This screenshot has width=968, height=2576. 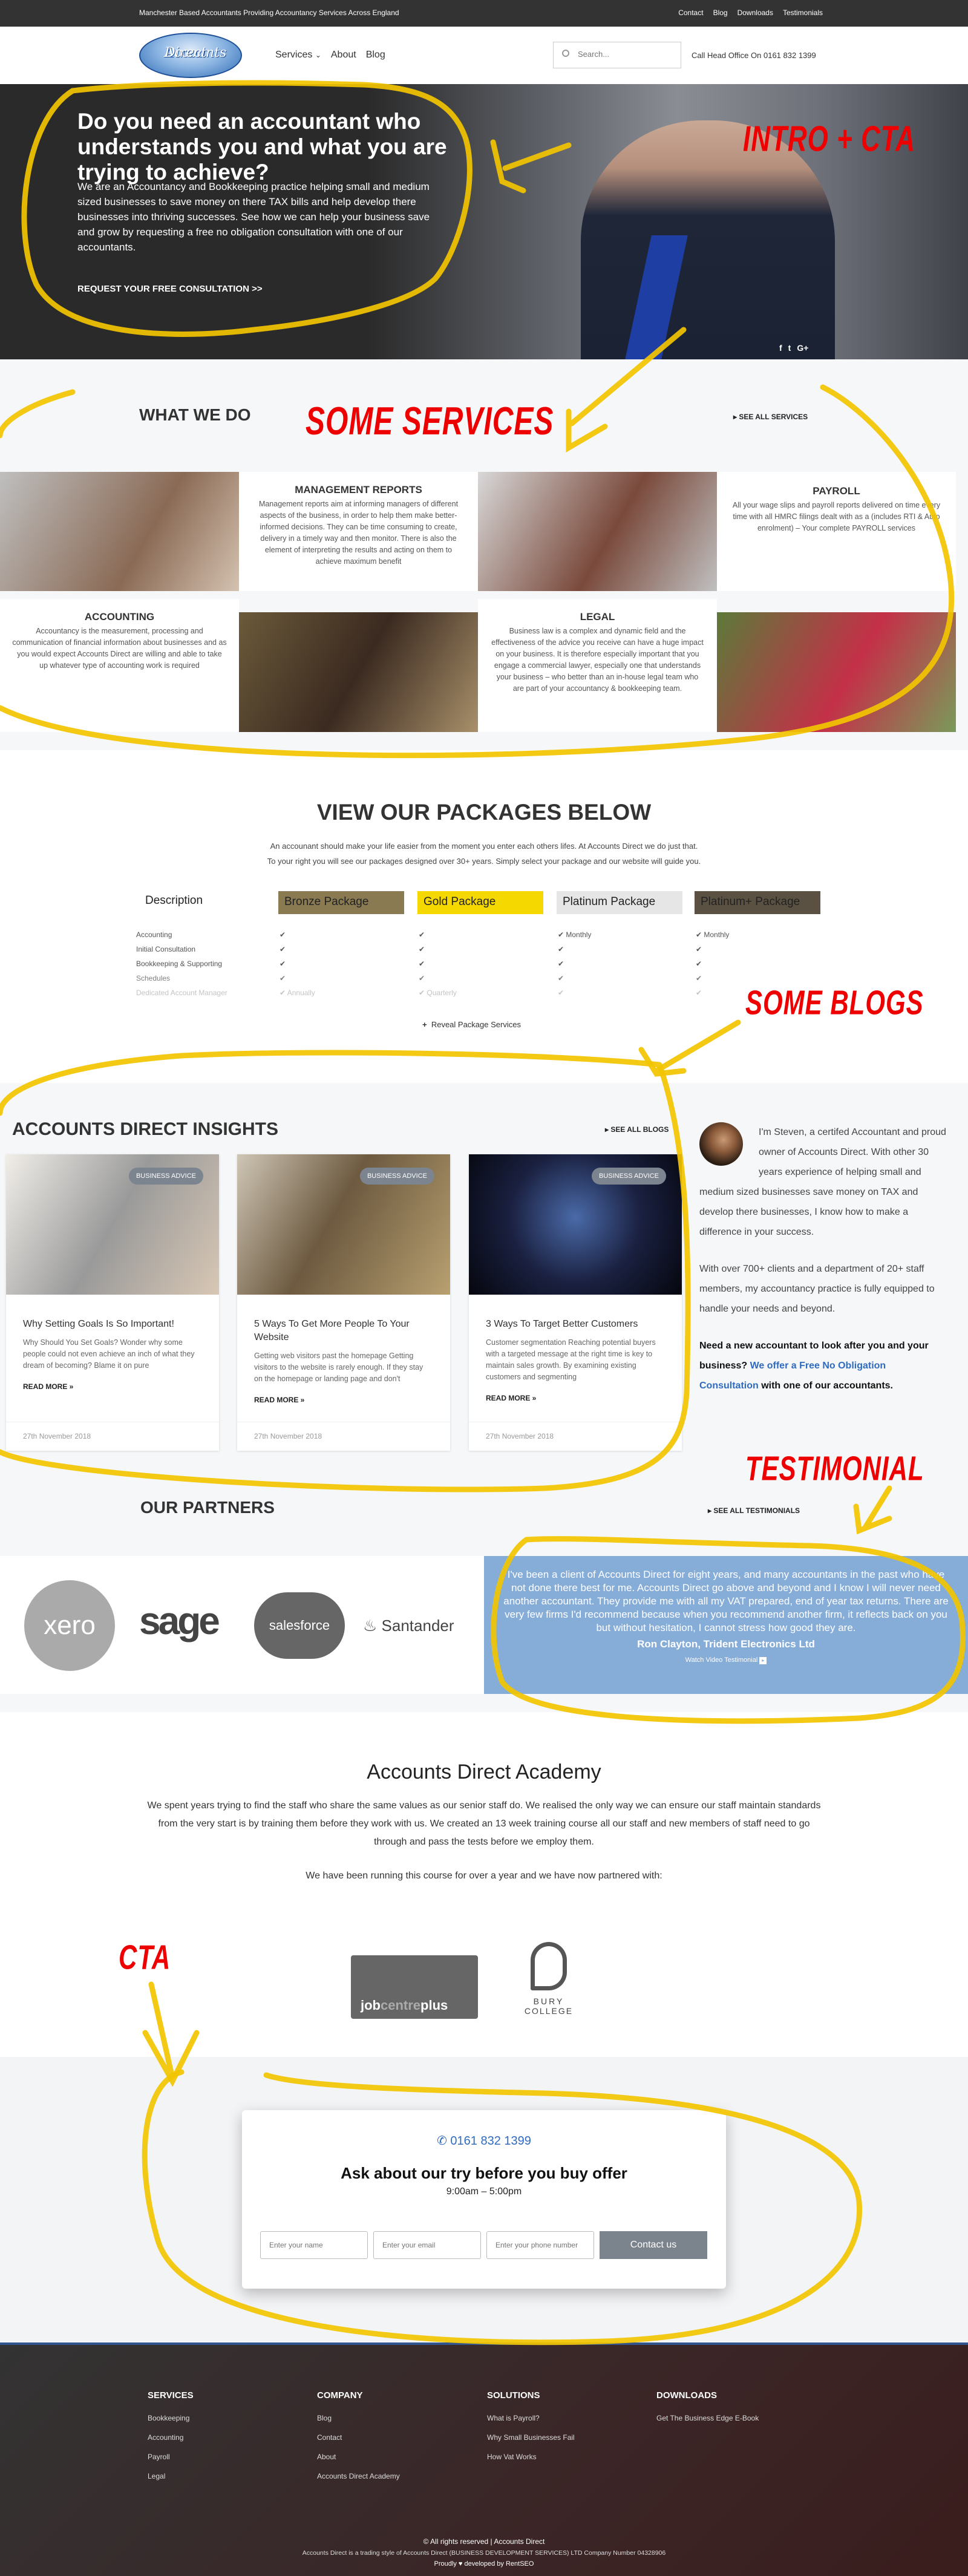 I want to click on partners-logos: xero sage salesforce ♨ Santander, so click(x=242, y=1625).